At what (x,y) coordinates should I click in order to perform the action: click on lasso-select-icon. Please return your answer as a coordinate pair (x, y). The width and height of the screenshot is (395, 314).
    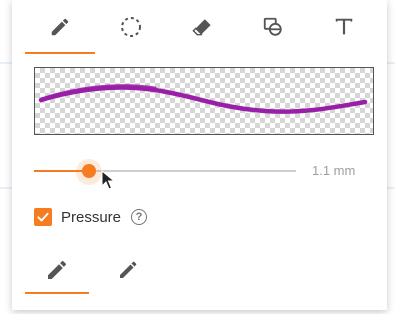
    Looking at the image, I should click on (131, 27).